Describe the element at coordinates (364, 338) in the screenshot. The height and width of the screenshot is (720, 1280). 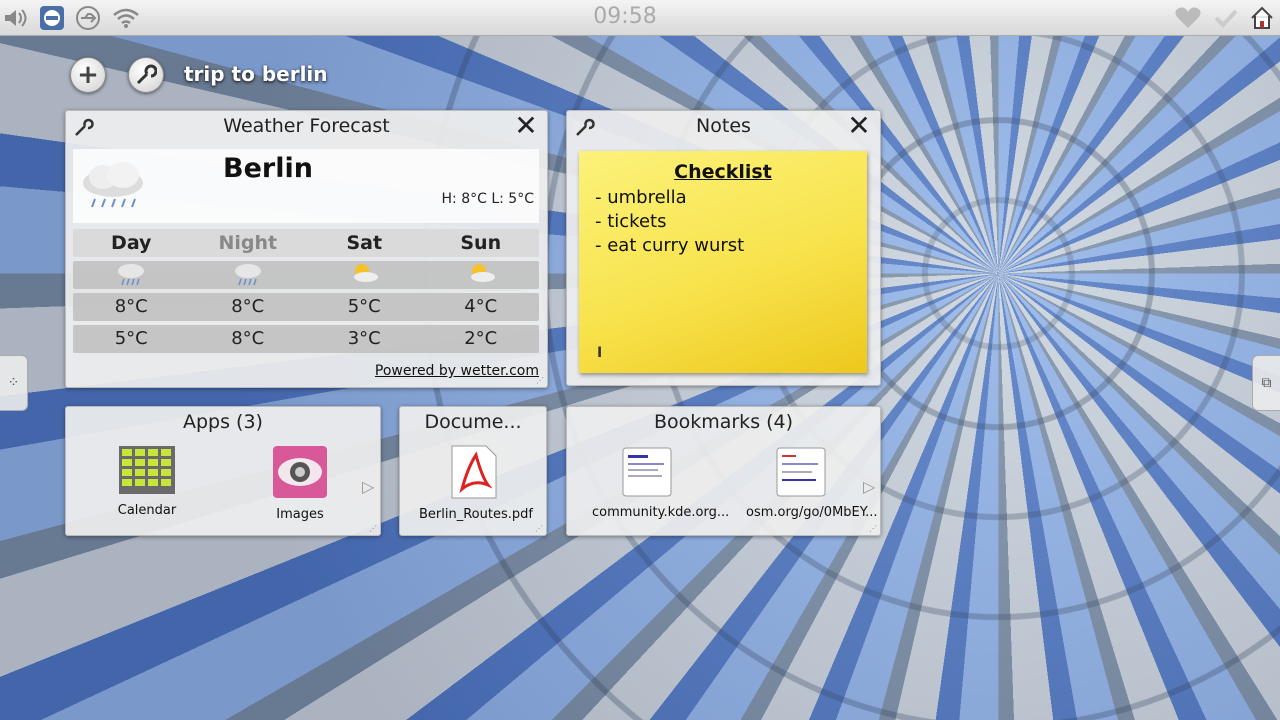
I see `temp-cell: 3°C` at that location.